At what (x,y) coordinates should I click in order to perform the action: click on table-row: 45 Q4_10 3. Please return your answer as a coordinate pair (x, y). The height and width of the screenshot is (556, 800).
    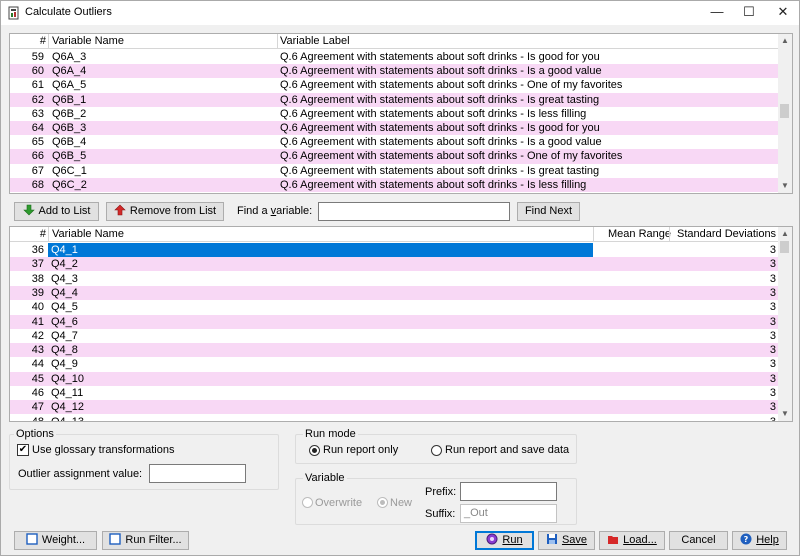
    Looking at the image, I should click on (395, 378).